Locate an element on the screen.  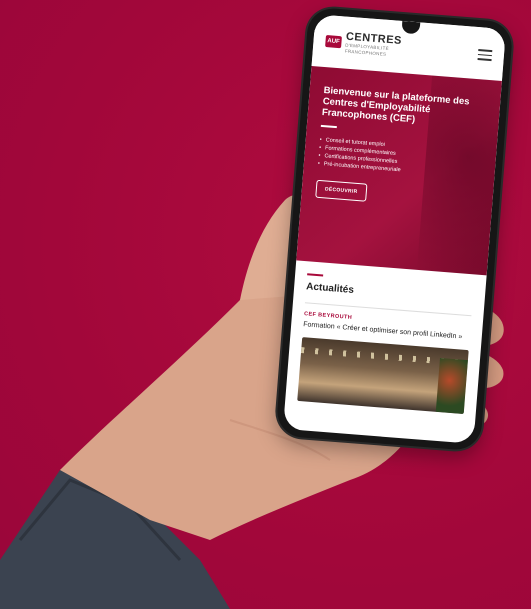
news-section-title: Actualités is located at coordinates (330, 288).